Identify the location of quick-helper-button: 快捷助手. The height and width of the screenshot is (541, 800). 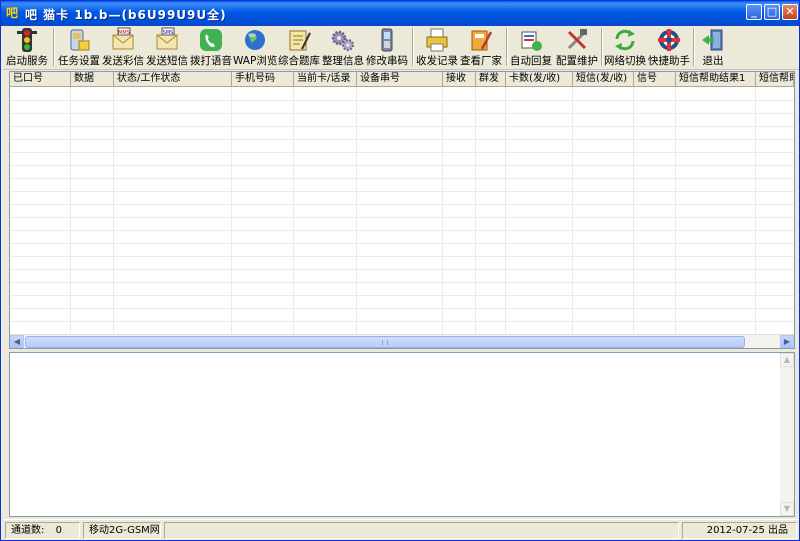
(669, 48).